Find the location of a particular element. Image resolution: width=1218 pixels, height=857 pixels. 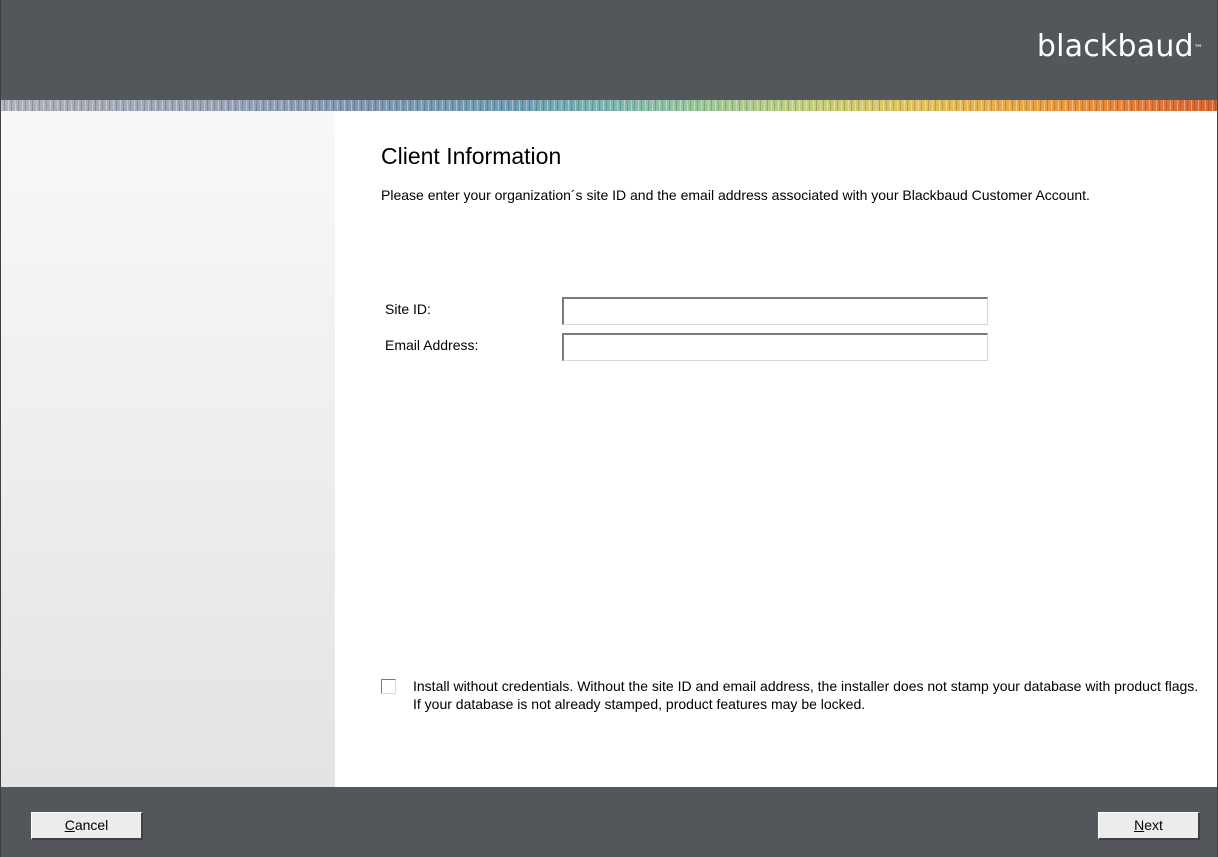

logo-trademark: ™ is located at coordinates (1198, 49).